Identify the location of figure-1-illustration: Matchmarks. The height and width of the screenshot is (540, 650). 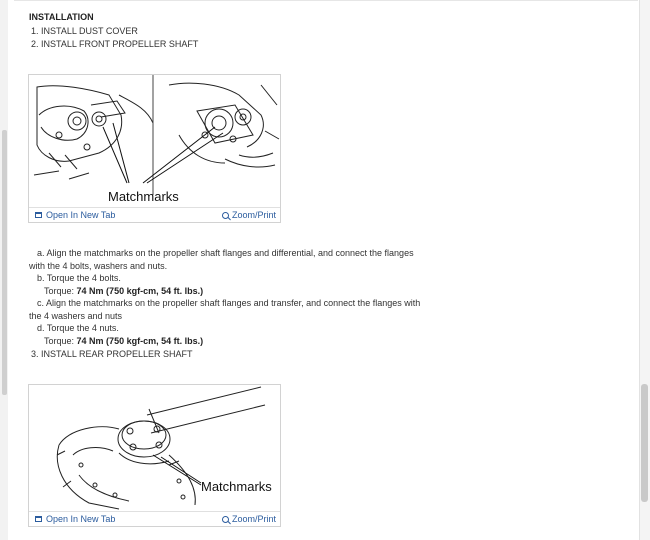
(154, 141).